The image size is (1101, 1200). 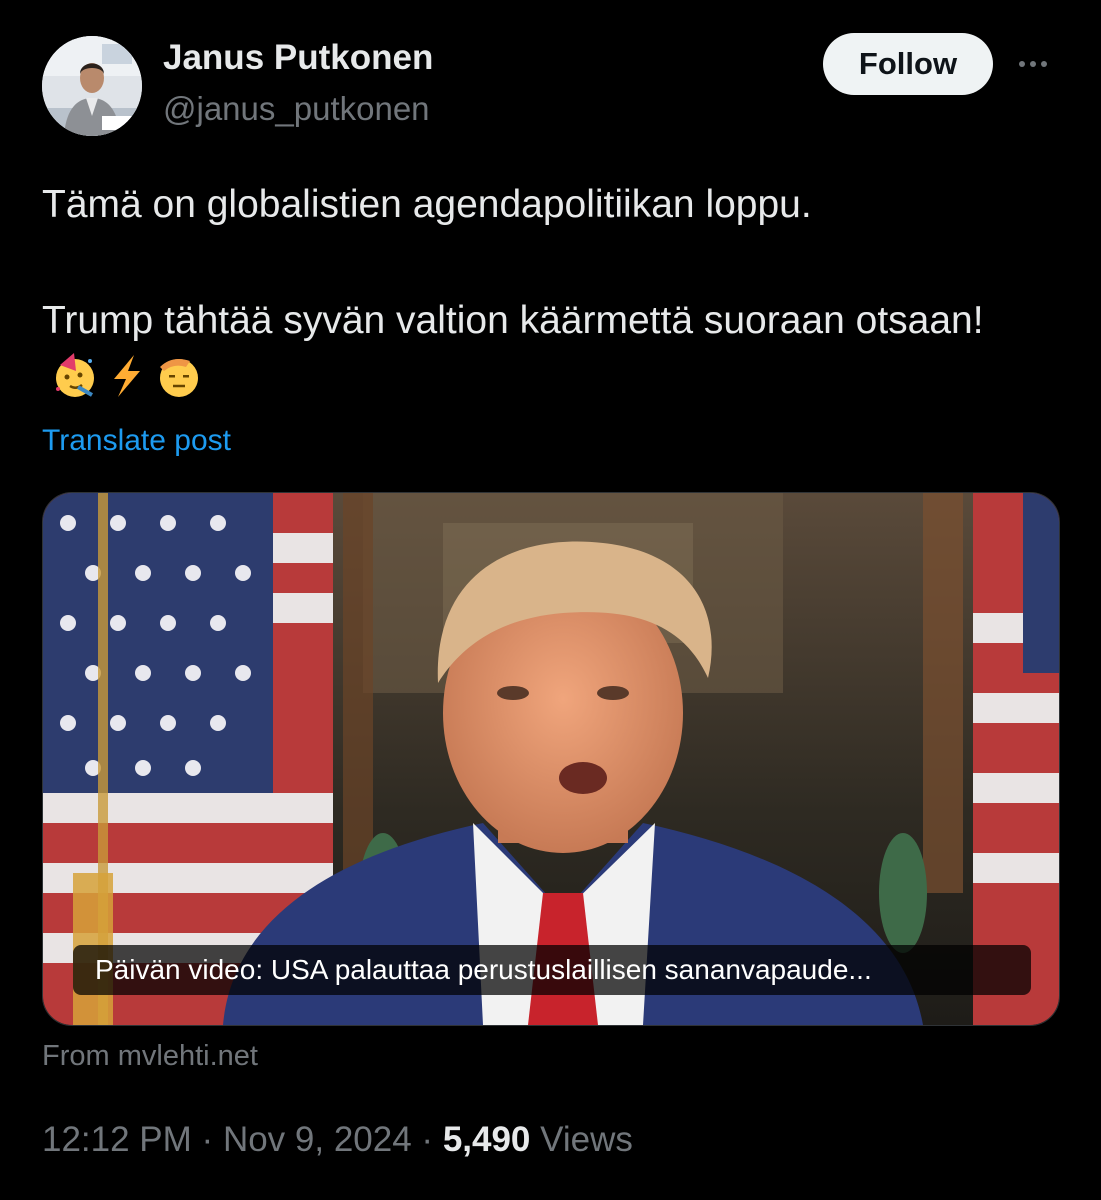 I want to click on more-options-button, so click(x=1036, y=64).